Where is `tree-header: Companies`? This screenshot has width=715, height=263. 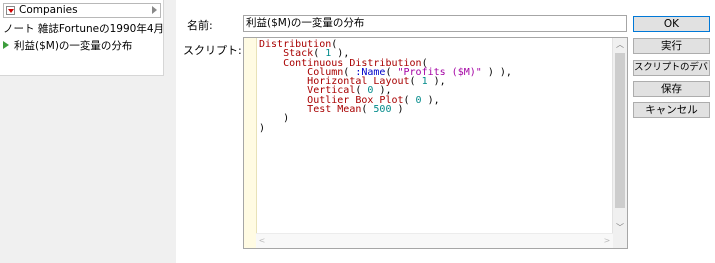 tree-header: Companies is located at coordinates (82, 10).